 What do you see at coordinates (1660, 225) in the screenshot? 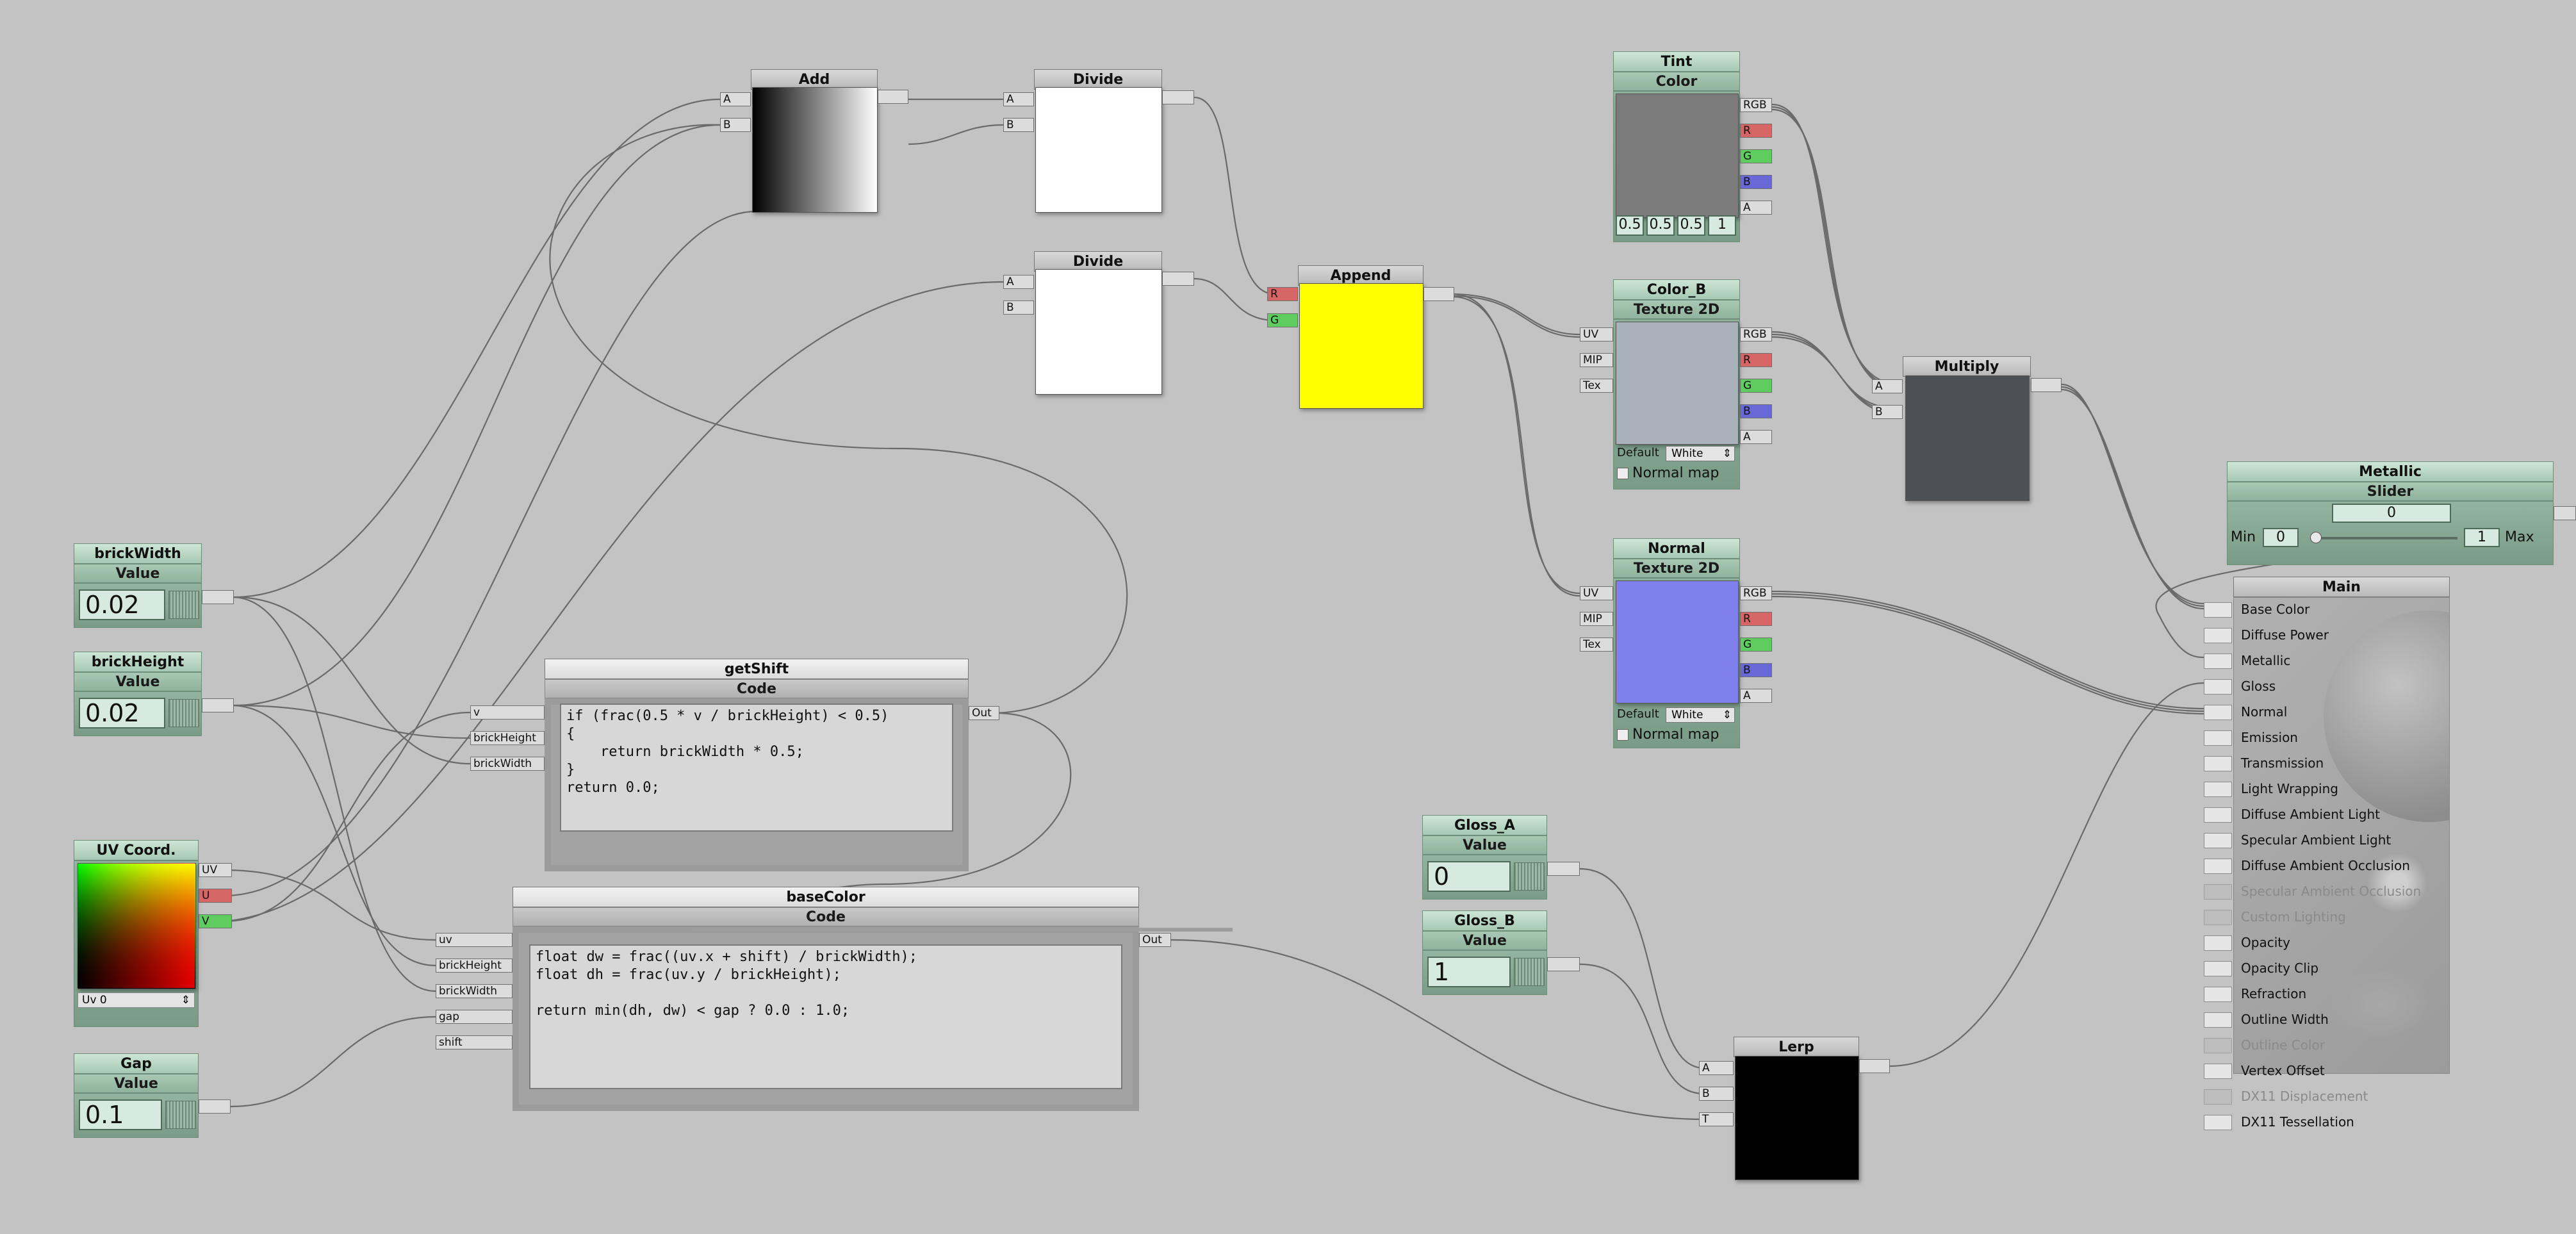
I see `color-g-field: 0.5` at bounding box center [1660, 225].